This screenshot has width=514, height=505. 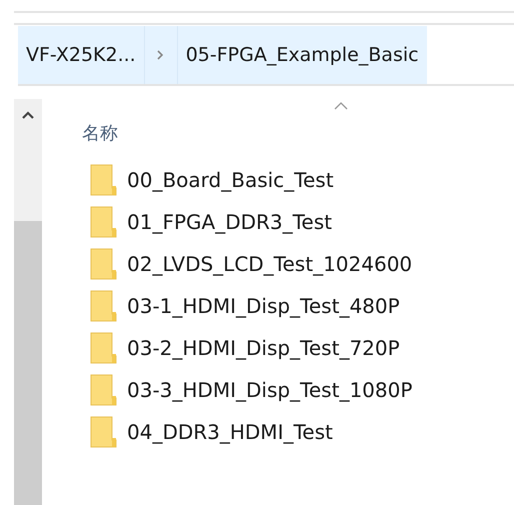 I want to click on scrollbar-thumb, so click(x=28, y=363).